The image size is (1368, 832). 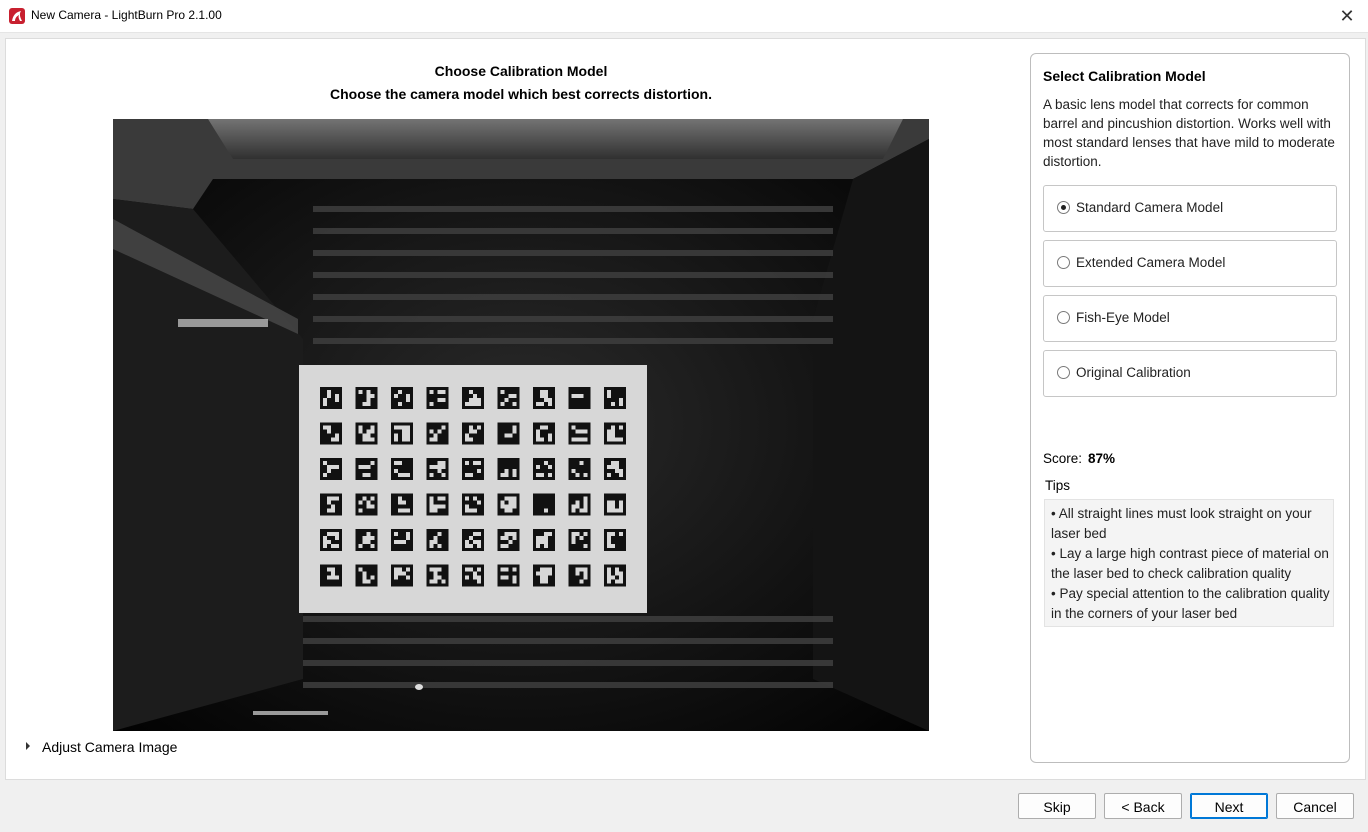 What do you see at coordinates (1143, 806) in the screenshot?
I see `back-button: < Back` at bounding box center [1143, 806].